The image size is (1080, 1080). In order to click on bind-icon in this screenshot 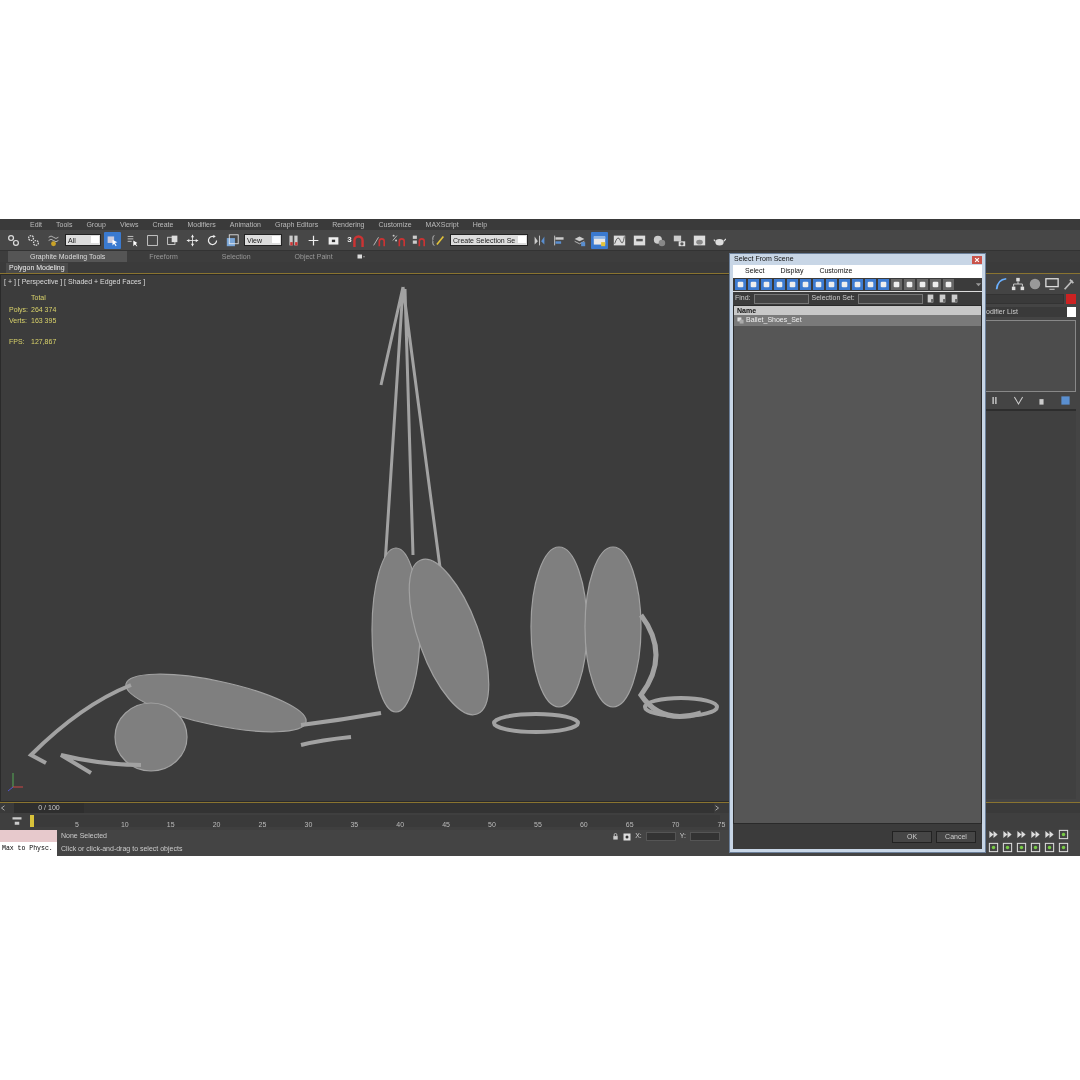, I will do `click(53, 240)`.